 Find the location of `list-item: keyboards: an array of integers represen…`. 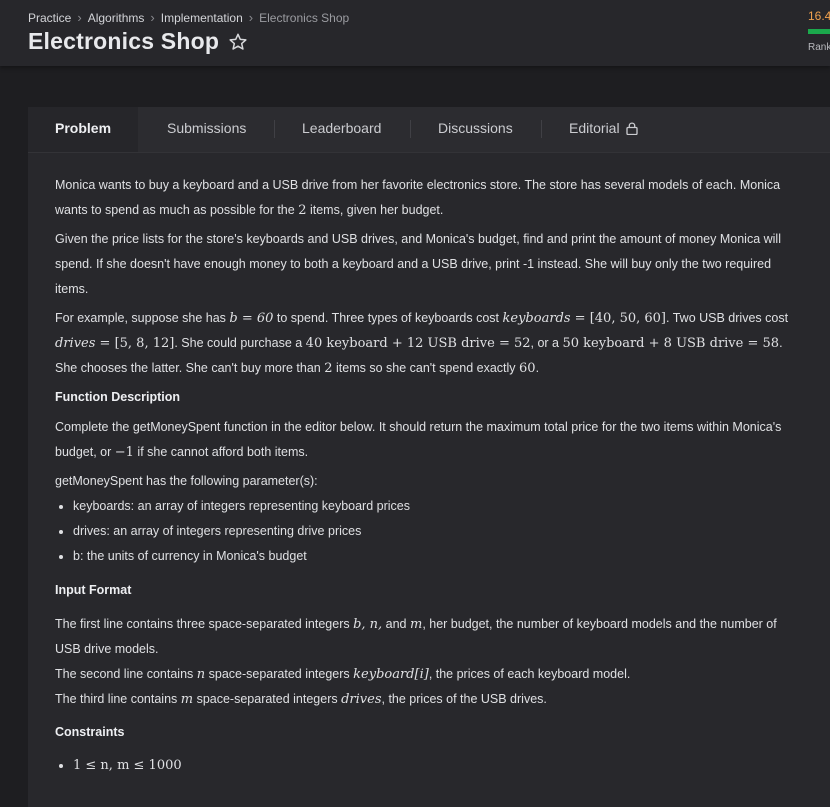

list-item: keyboards: an array of integers represen… is located at coordinates (434, 506).